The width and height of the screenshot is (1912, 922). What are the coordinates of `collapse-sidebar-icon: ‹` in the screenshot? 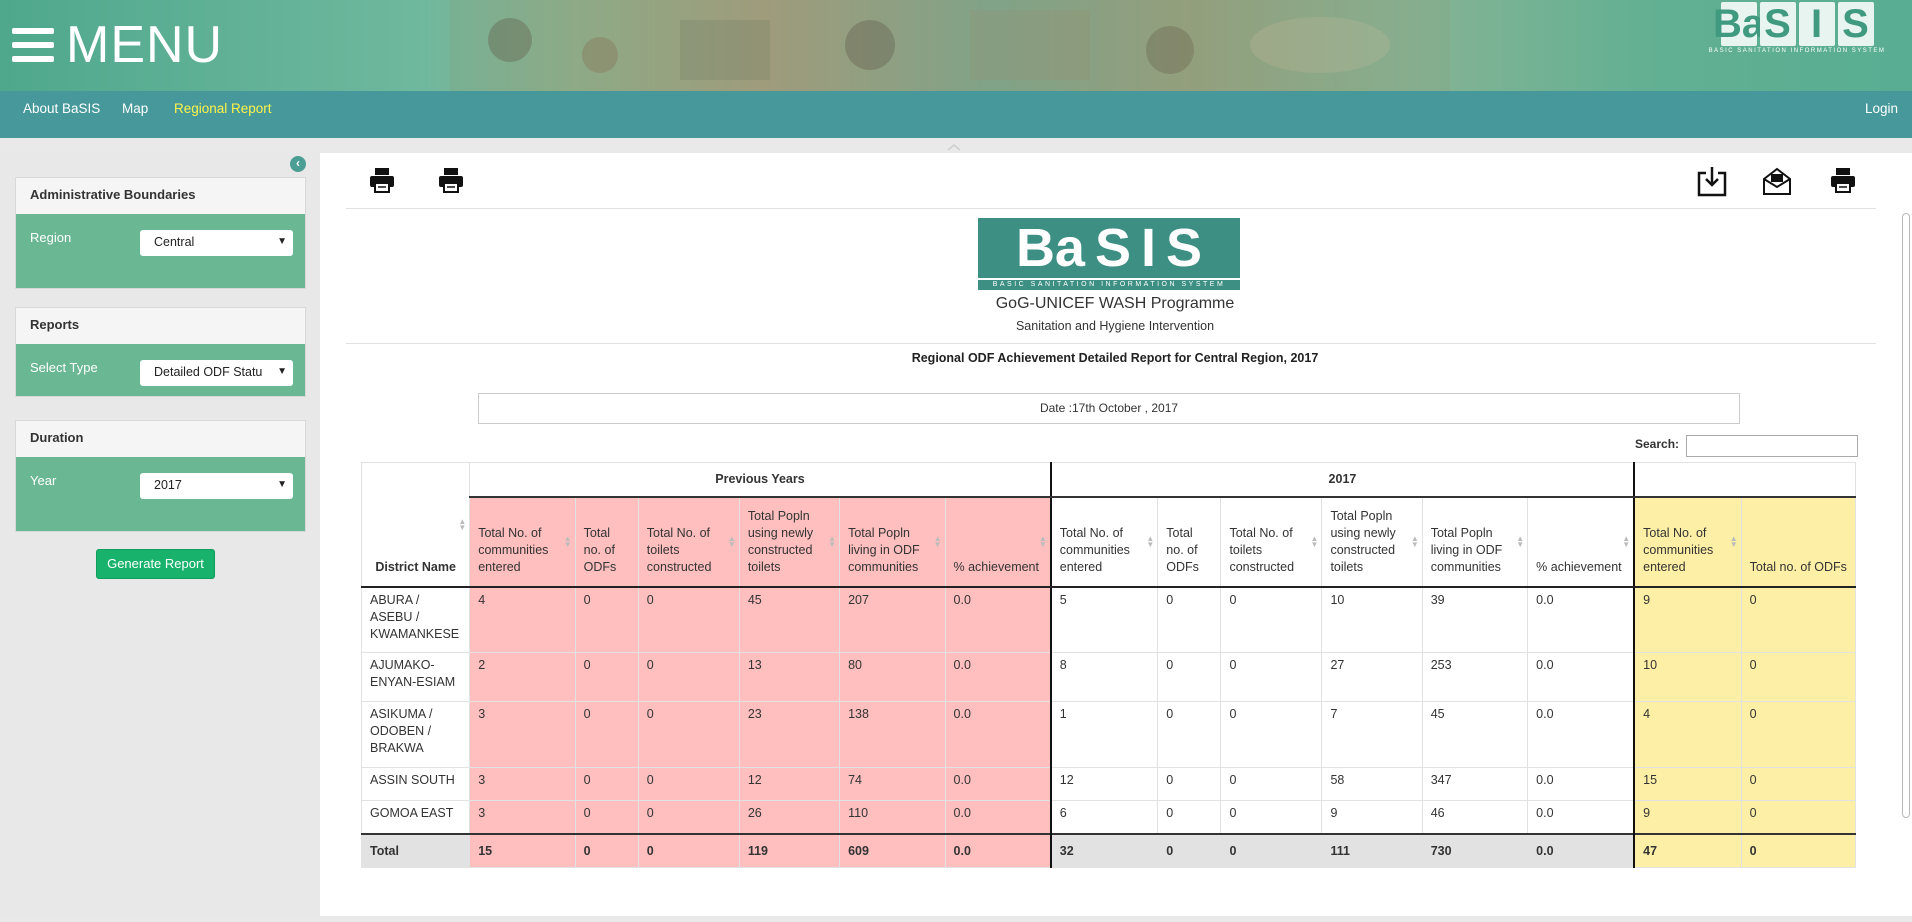 It's located at (298, 164).